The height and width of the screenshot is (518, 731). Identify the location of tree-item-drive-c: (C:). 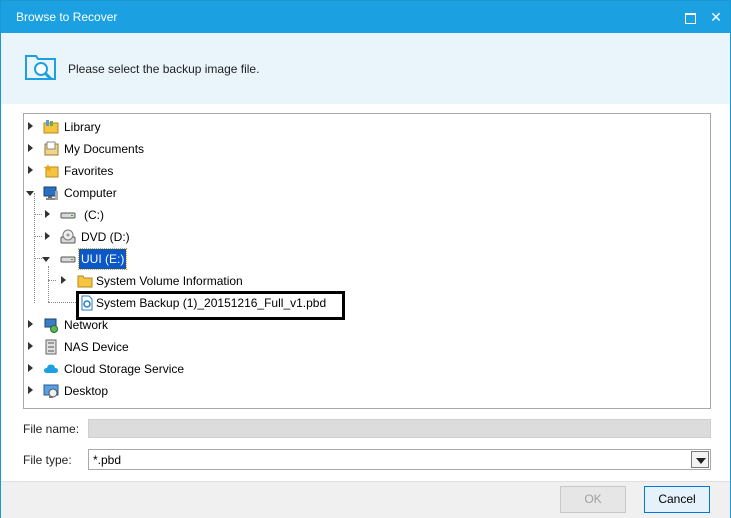
(364, 215).